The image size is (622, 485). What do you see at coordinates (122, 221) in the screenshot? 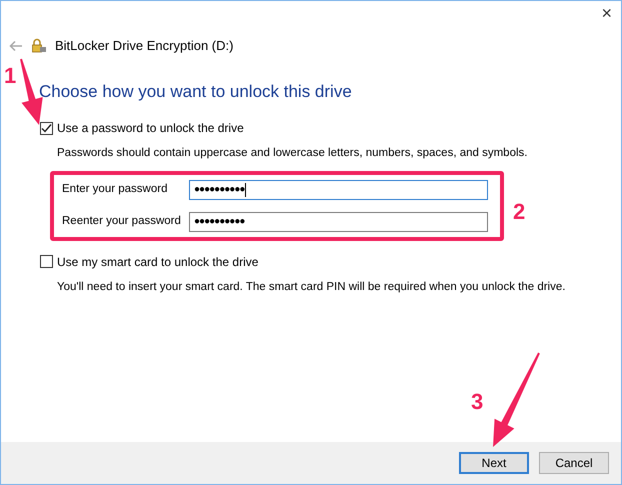
I see `field-label: Reenter your password` at bounding box center [122, 221].